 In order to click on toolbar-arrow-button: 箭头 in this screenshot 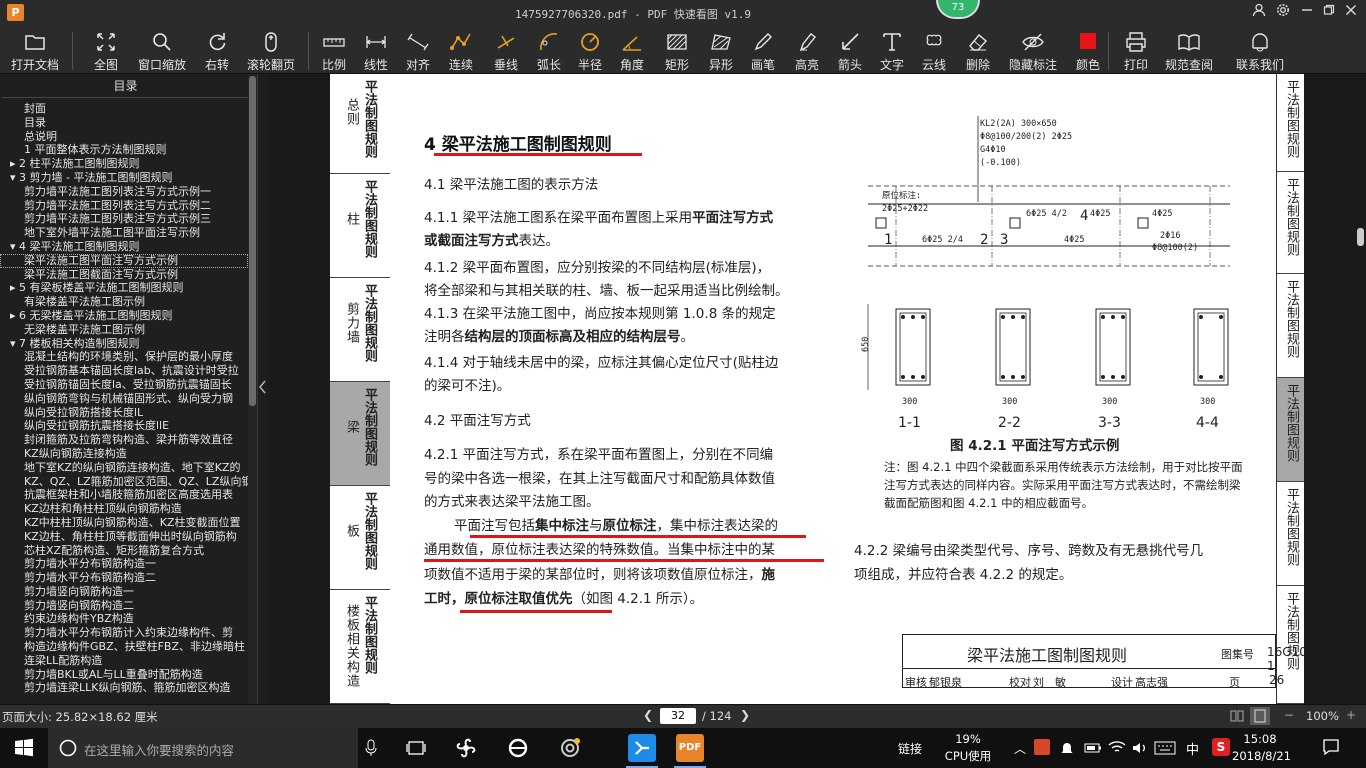, I will do `click(850, 51)`.